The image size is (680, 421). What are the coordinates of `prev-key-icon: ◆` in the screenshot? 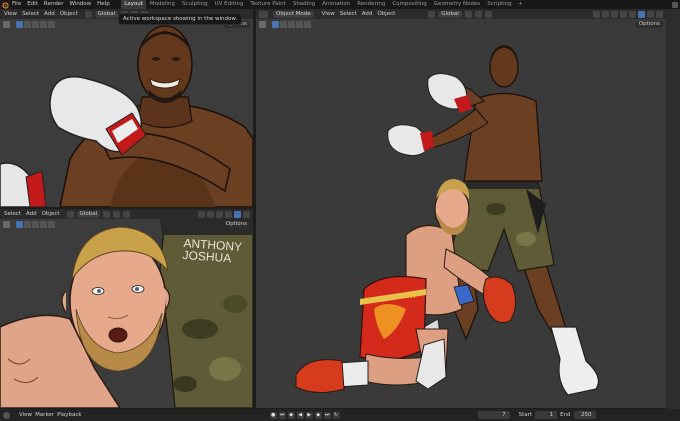 It's located at (291, 415).